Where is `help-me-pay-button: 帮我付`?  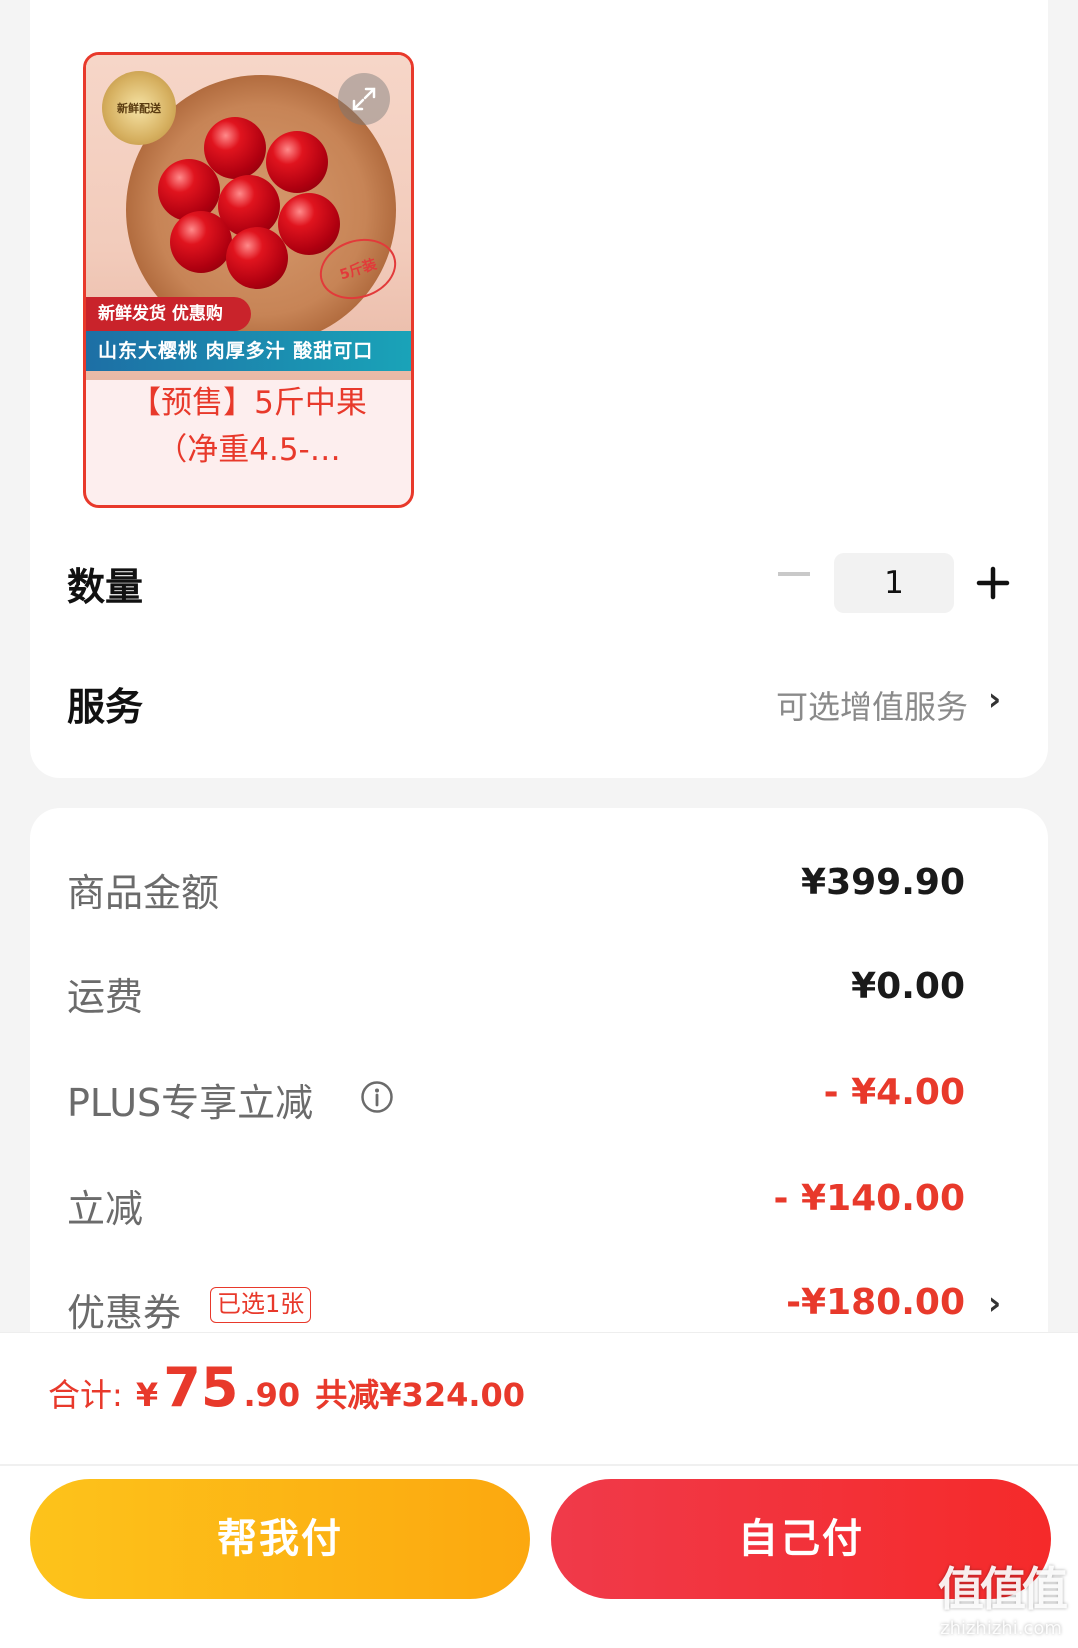 help-me-pay-button: 帮我付 is located at coordinates (280, 1539).